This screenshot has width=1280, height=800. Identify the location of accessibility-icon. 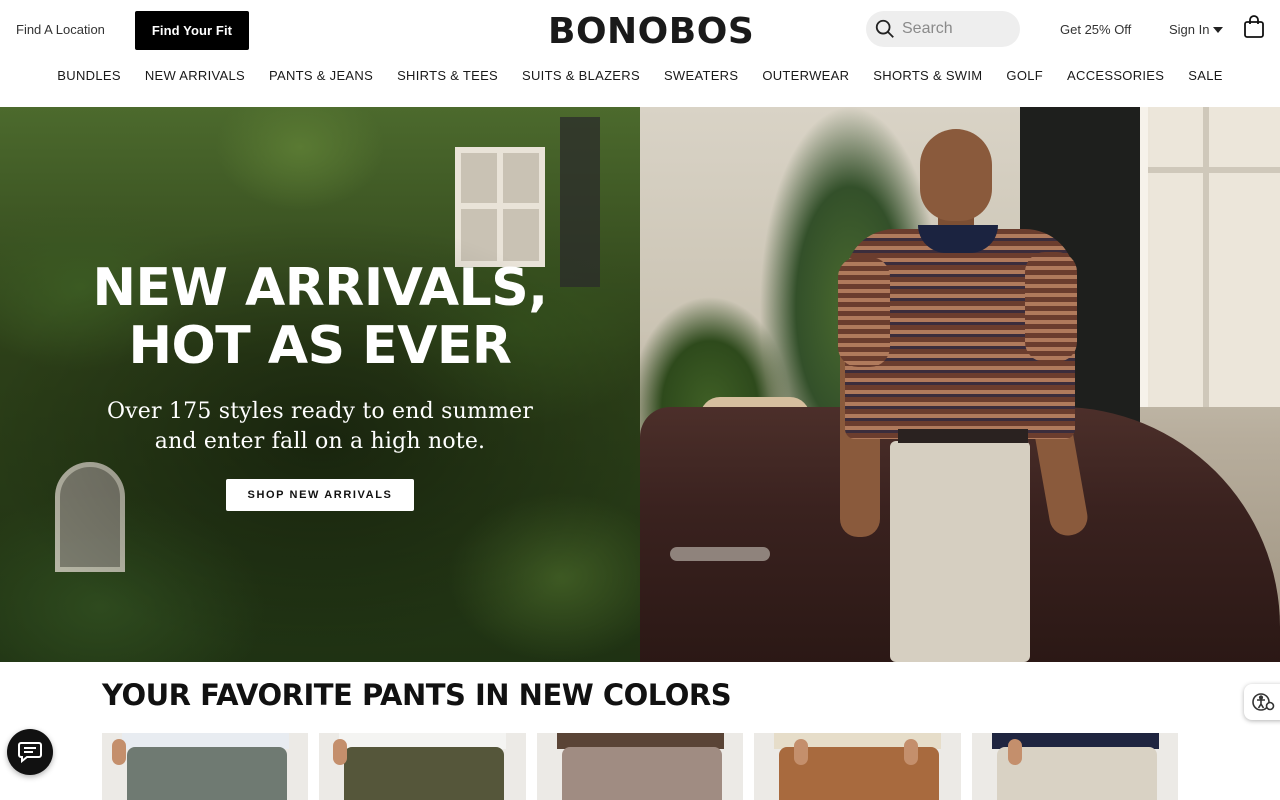
(1263, 702).